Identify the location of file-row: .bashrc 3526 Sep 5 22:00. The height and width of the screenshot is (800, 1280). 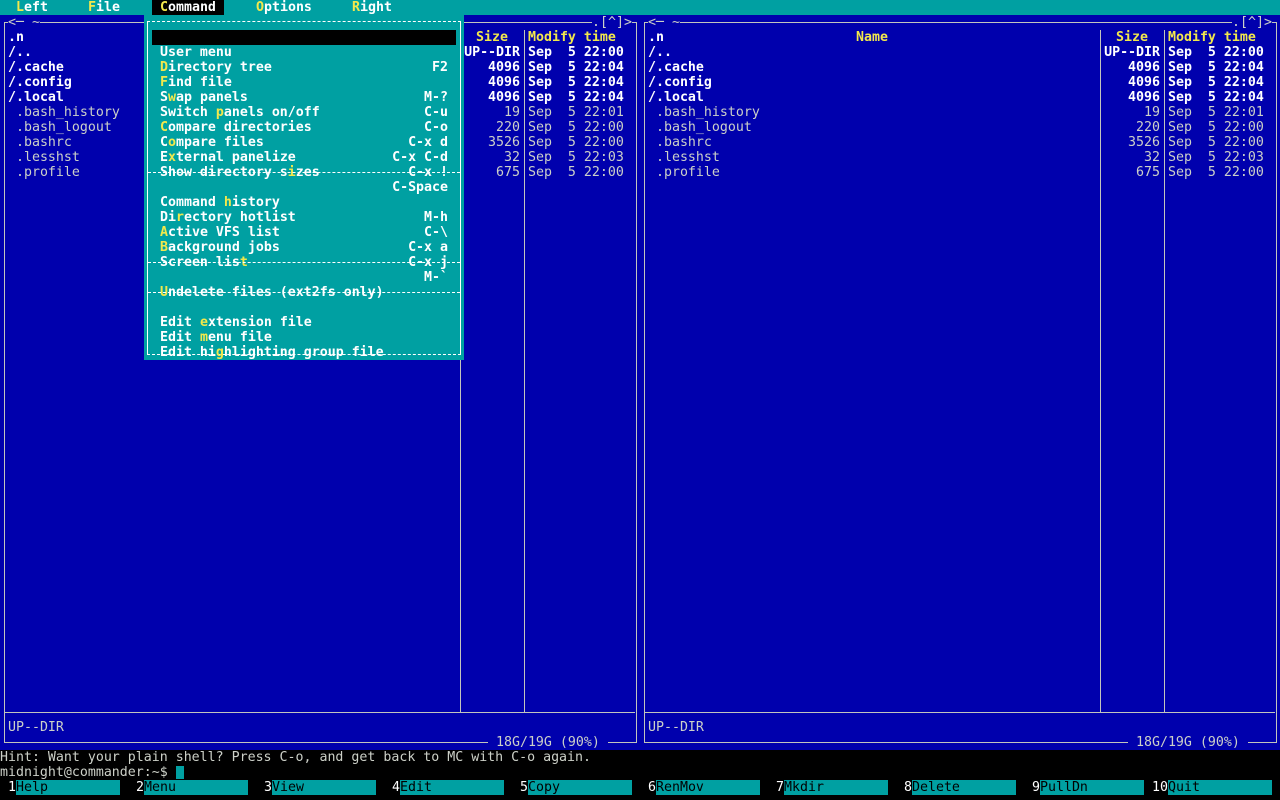
(960, 142).